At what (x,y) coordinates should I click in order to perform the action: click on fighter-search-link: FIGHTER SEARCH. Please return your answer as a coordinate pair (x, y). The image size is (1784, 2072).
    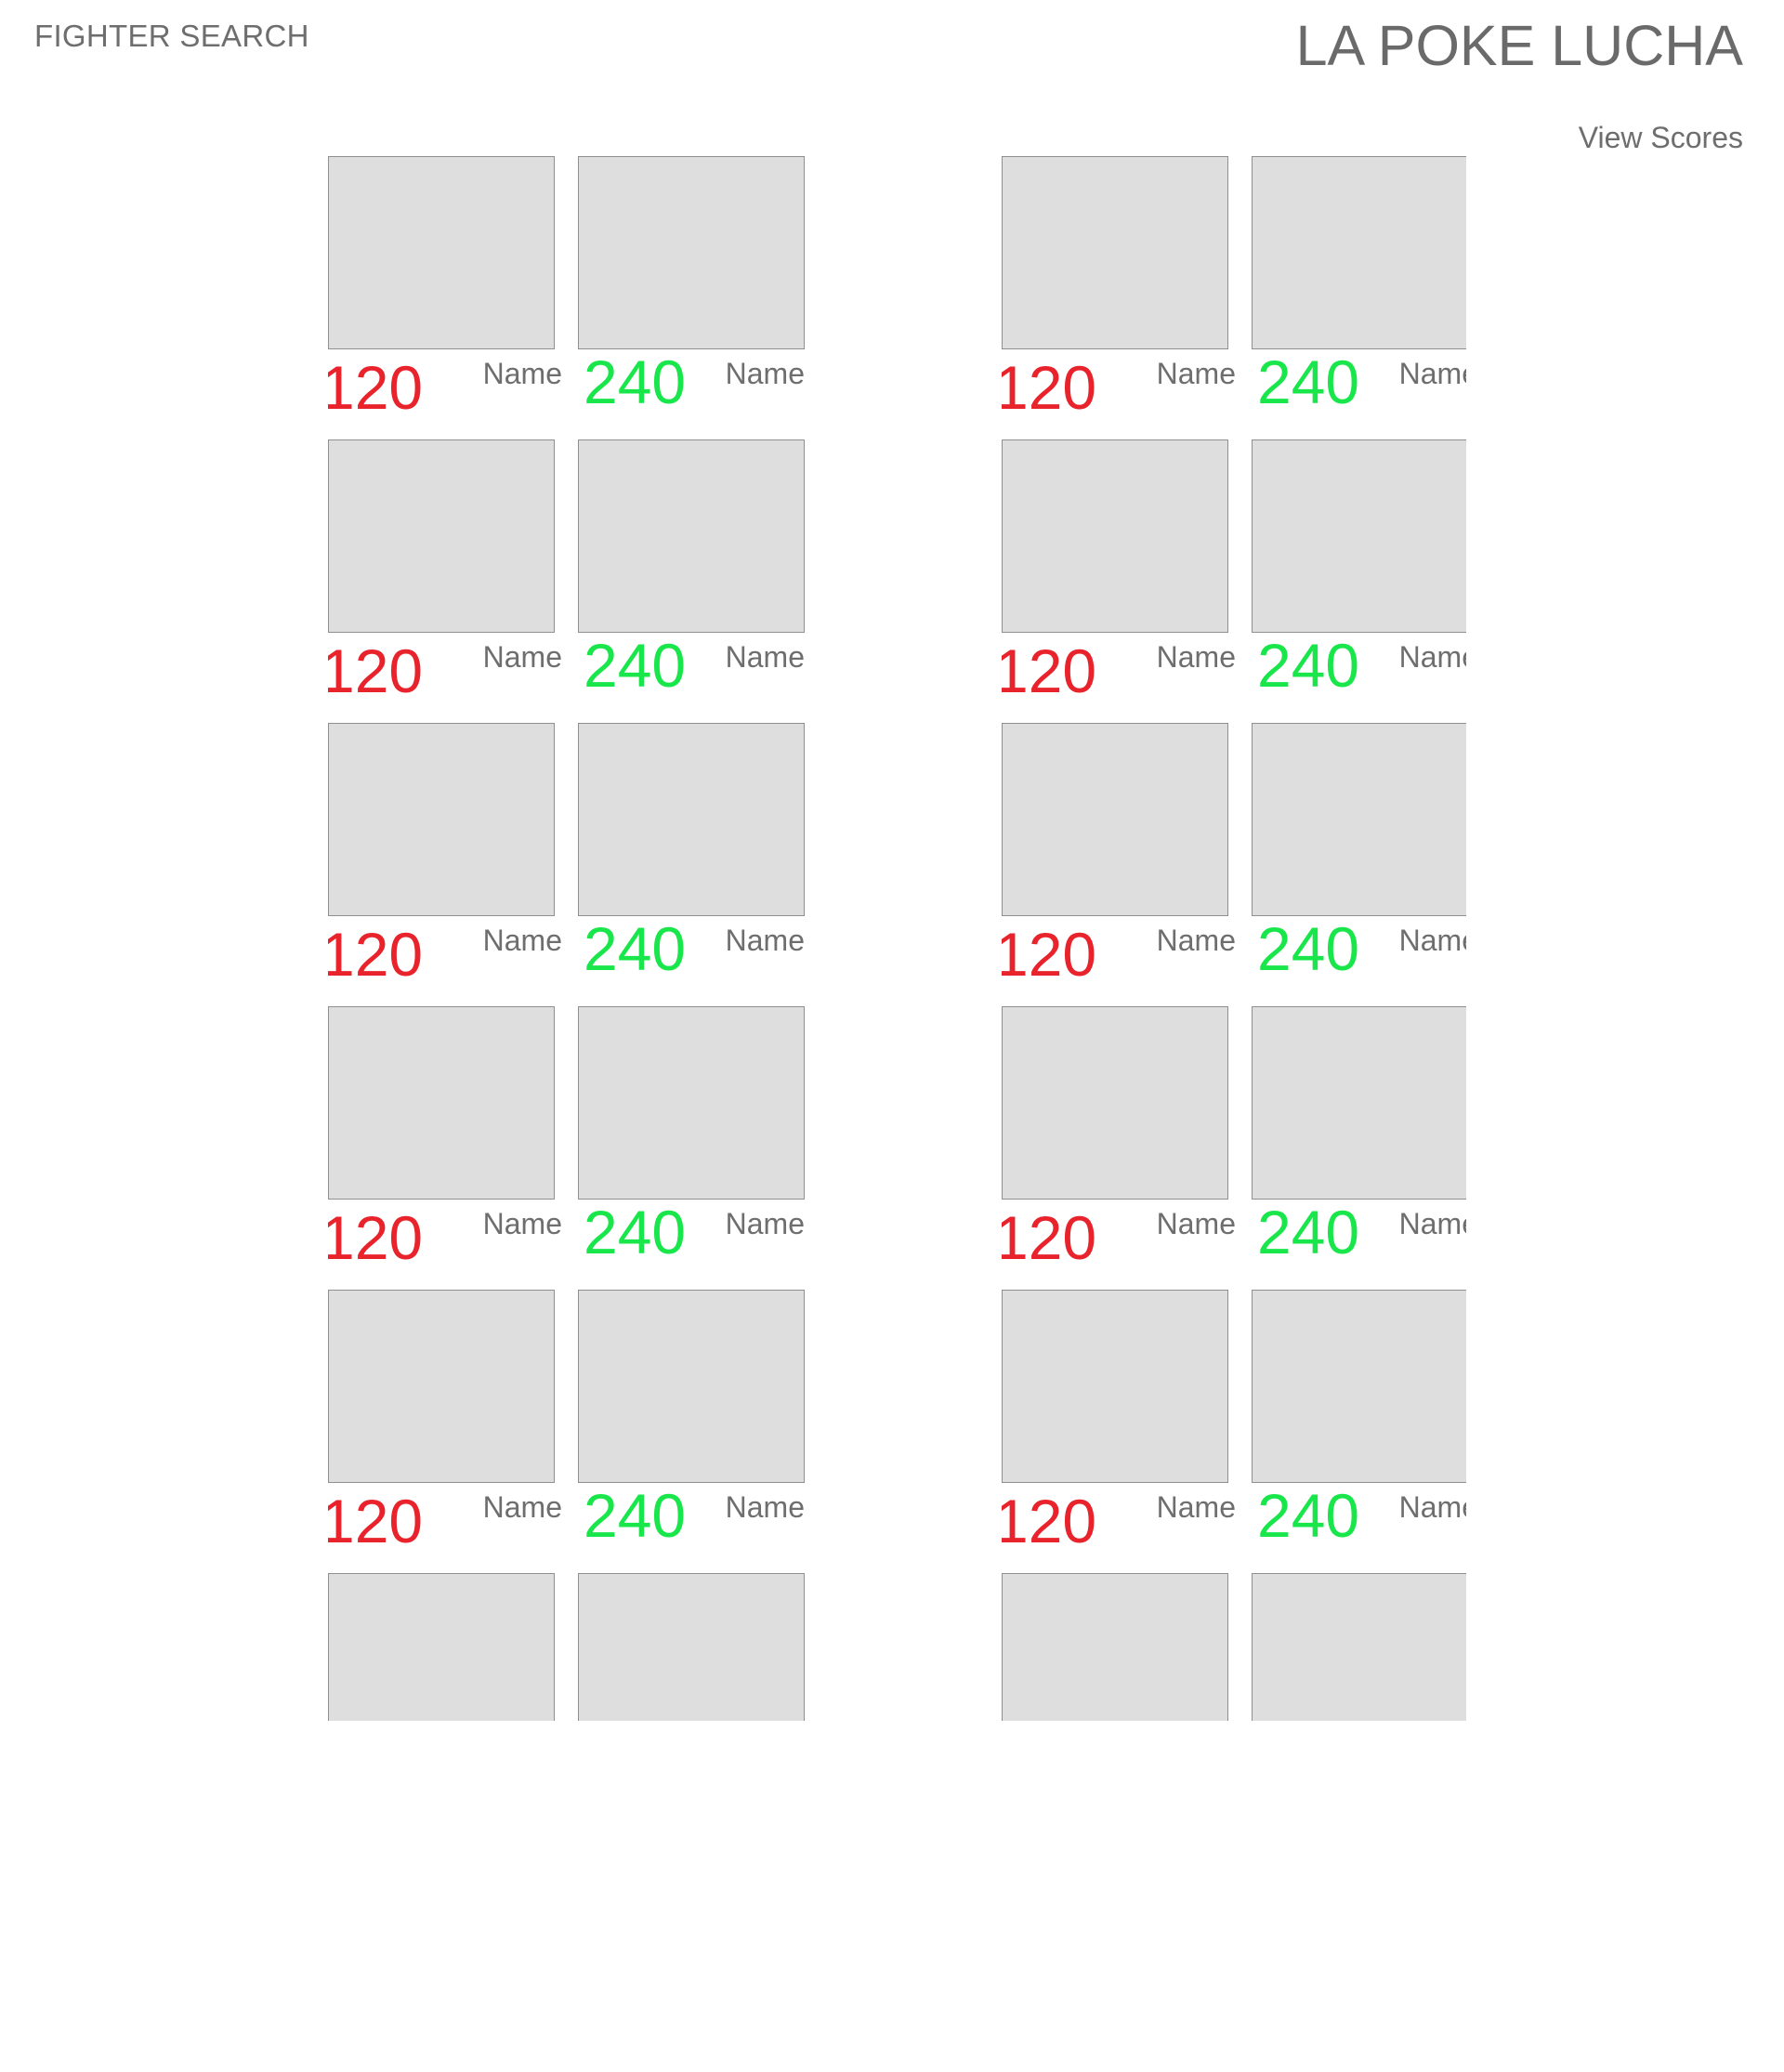
    Looking at the image, I should click on (171, 36).